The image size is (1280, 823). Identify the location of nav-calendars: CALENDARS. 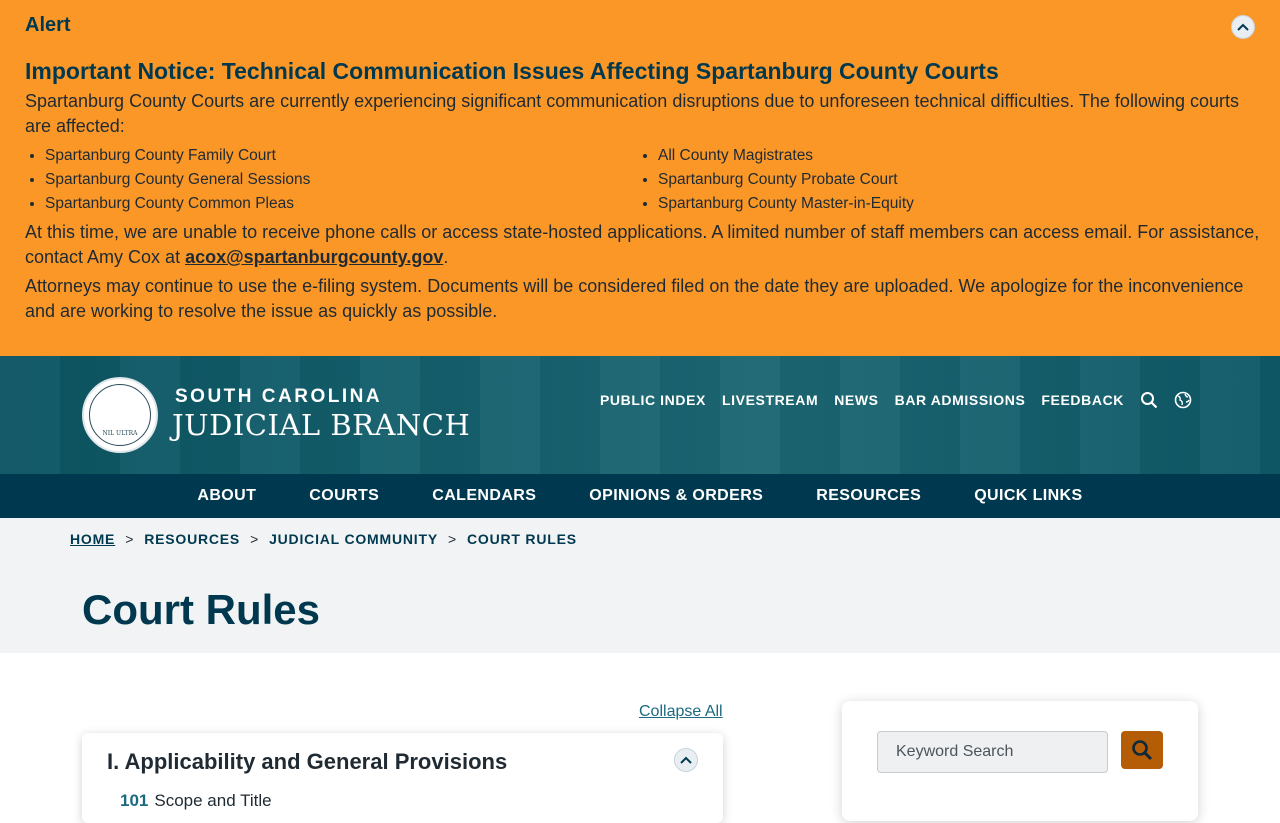
(484, 496).